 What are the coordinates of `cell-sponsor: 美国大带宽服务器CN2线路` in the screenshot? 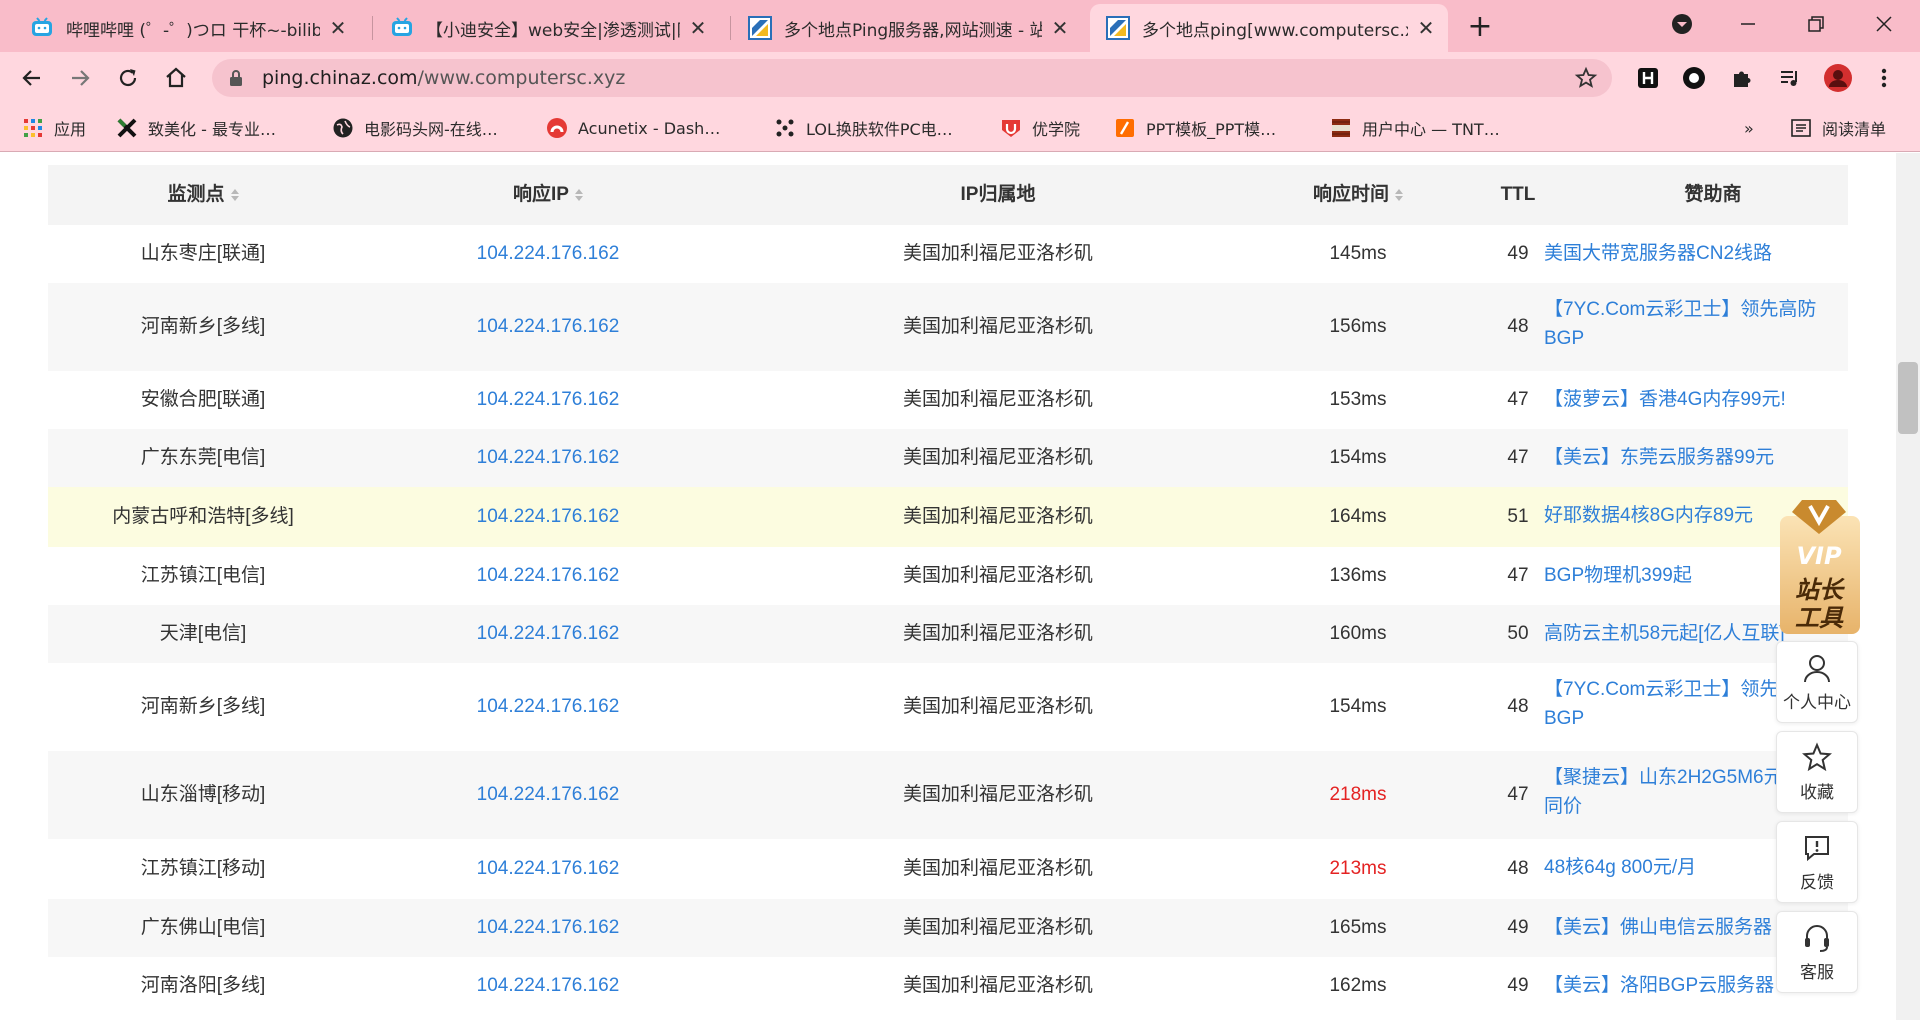 It's located at (1691, 253).